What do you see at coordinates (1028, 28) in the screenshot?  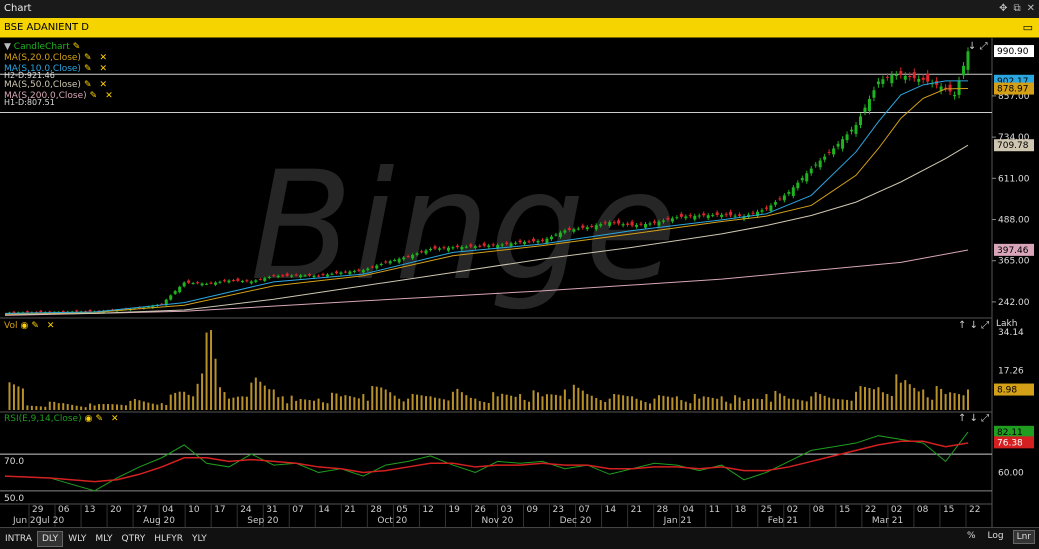 I see `menu-icon: ▭` at bounding box center [1028, 28].